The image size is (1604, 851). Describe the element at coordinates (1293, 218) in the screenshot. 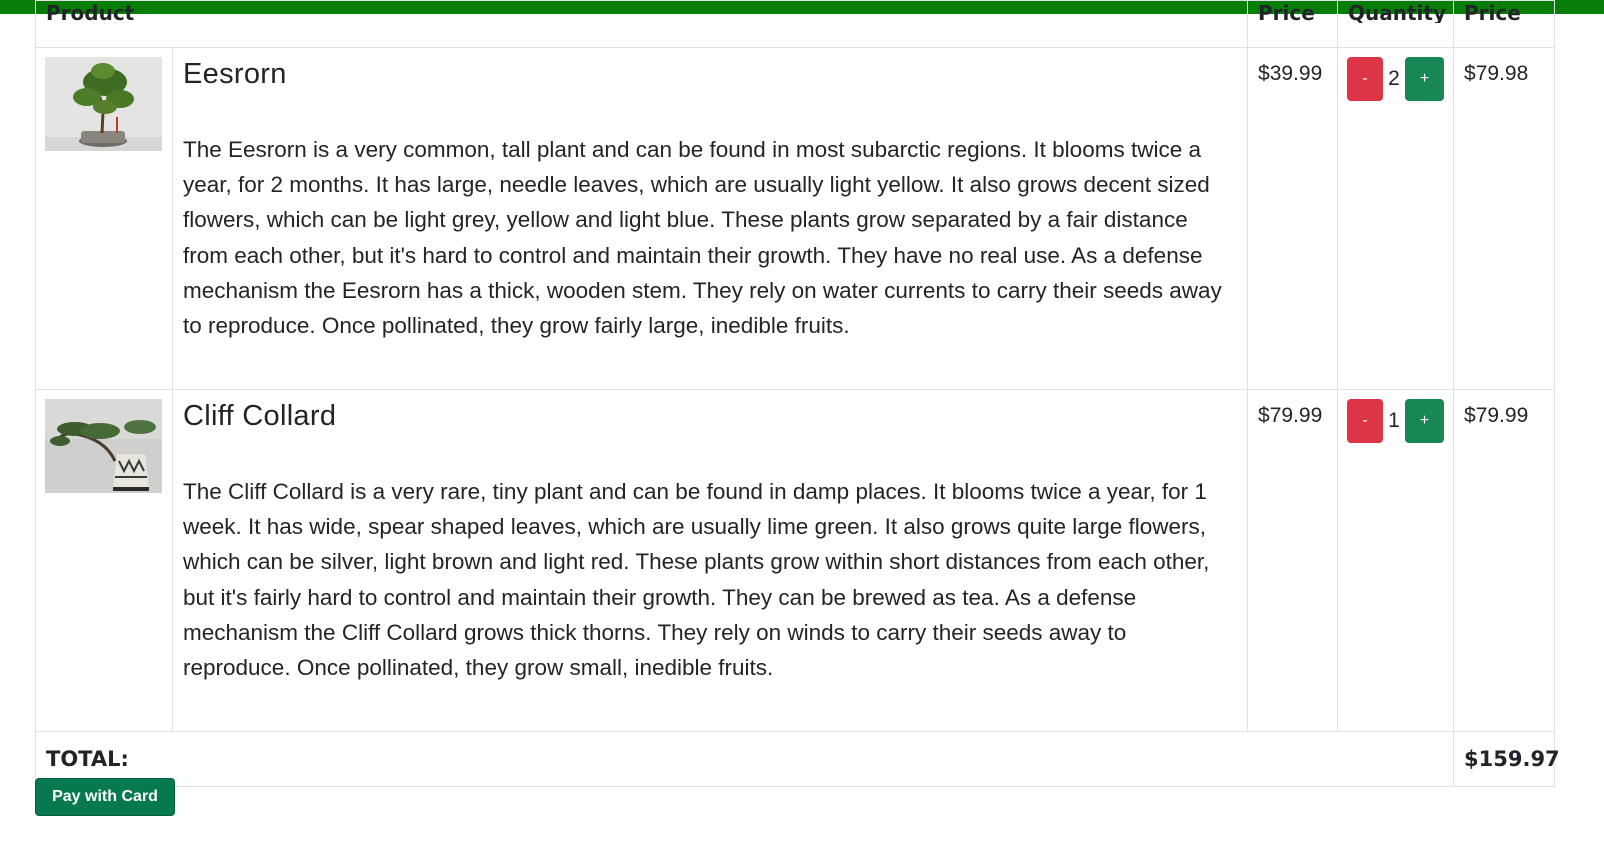

I see `unit-price: $39.99` at that location.